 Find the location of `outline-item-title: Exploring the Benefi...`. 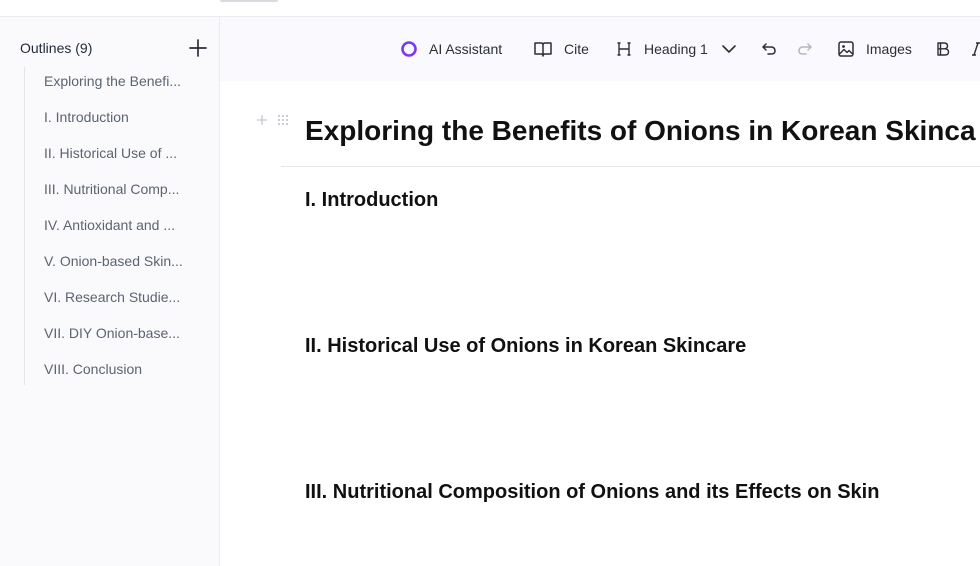

outline-item-title: Exploring the Benefi... is located at coordinates (114, 85).